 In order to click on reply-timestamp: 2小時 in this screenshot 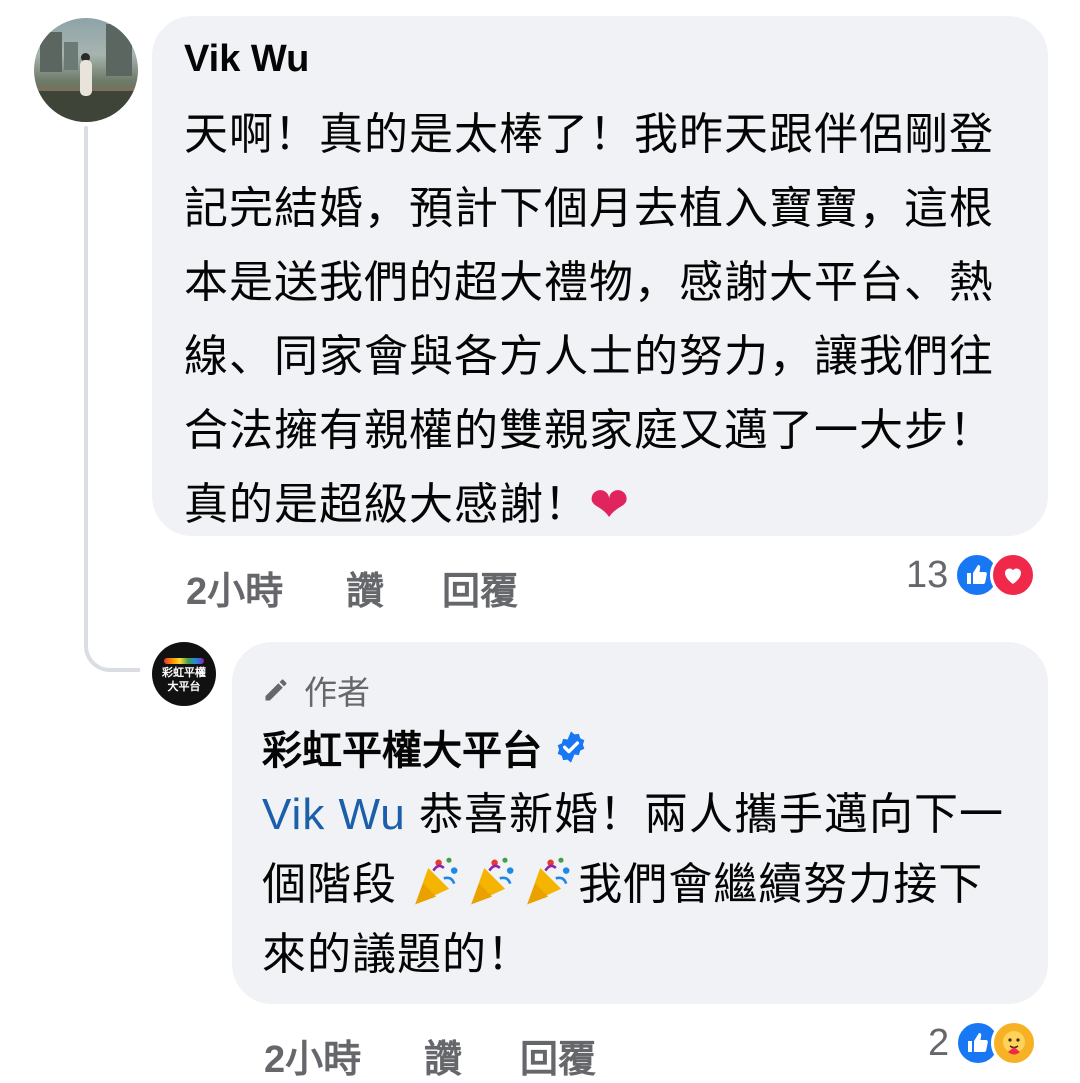, I will do `click(312, 1055)`.